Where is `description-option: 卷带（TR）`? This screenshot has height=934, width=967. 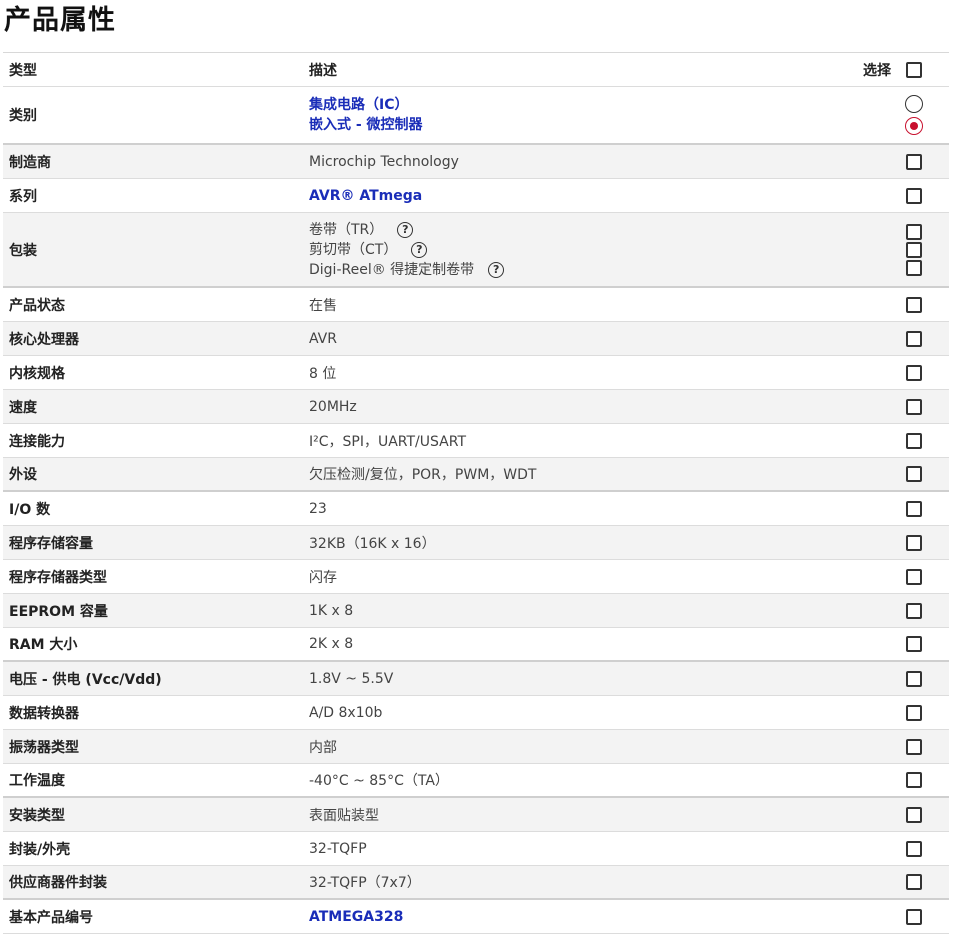
description-option: 卷带（TR） is located at coordinates (346, 229).